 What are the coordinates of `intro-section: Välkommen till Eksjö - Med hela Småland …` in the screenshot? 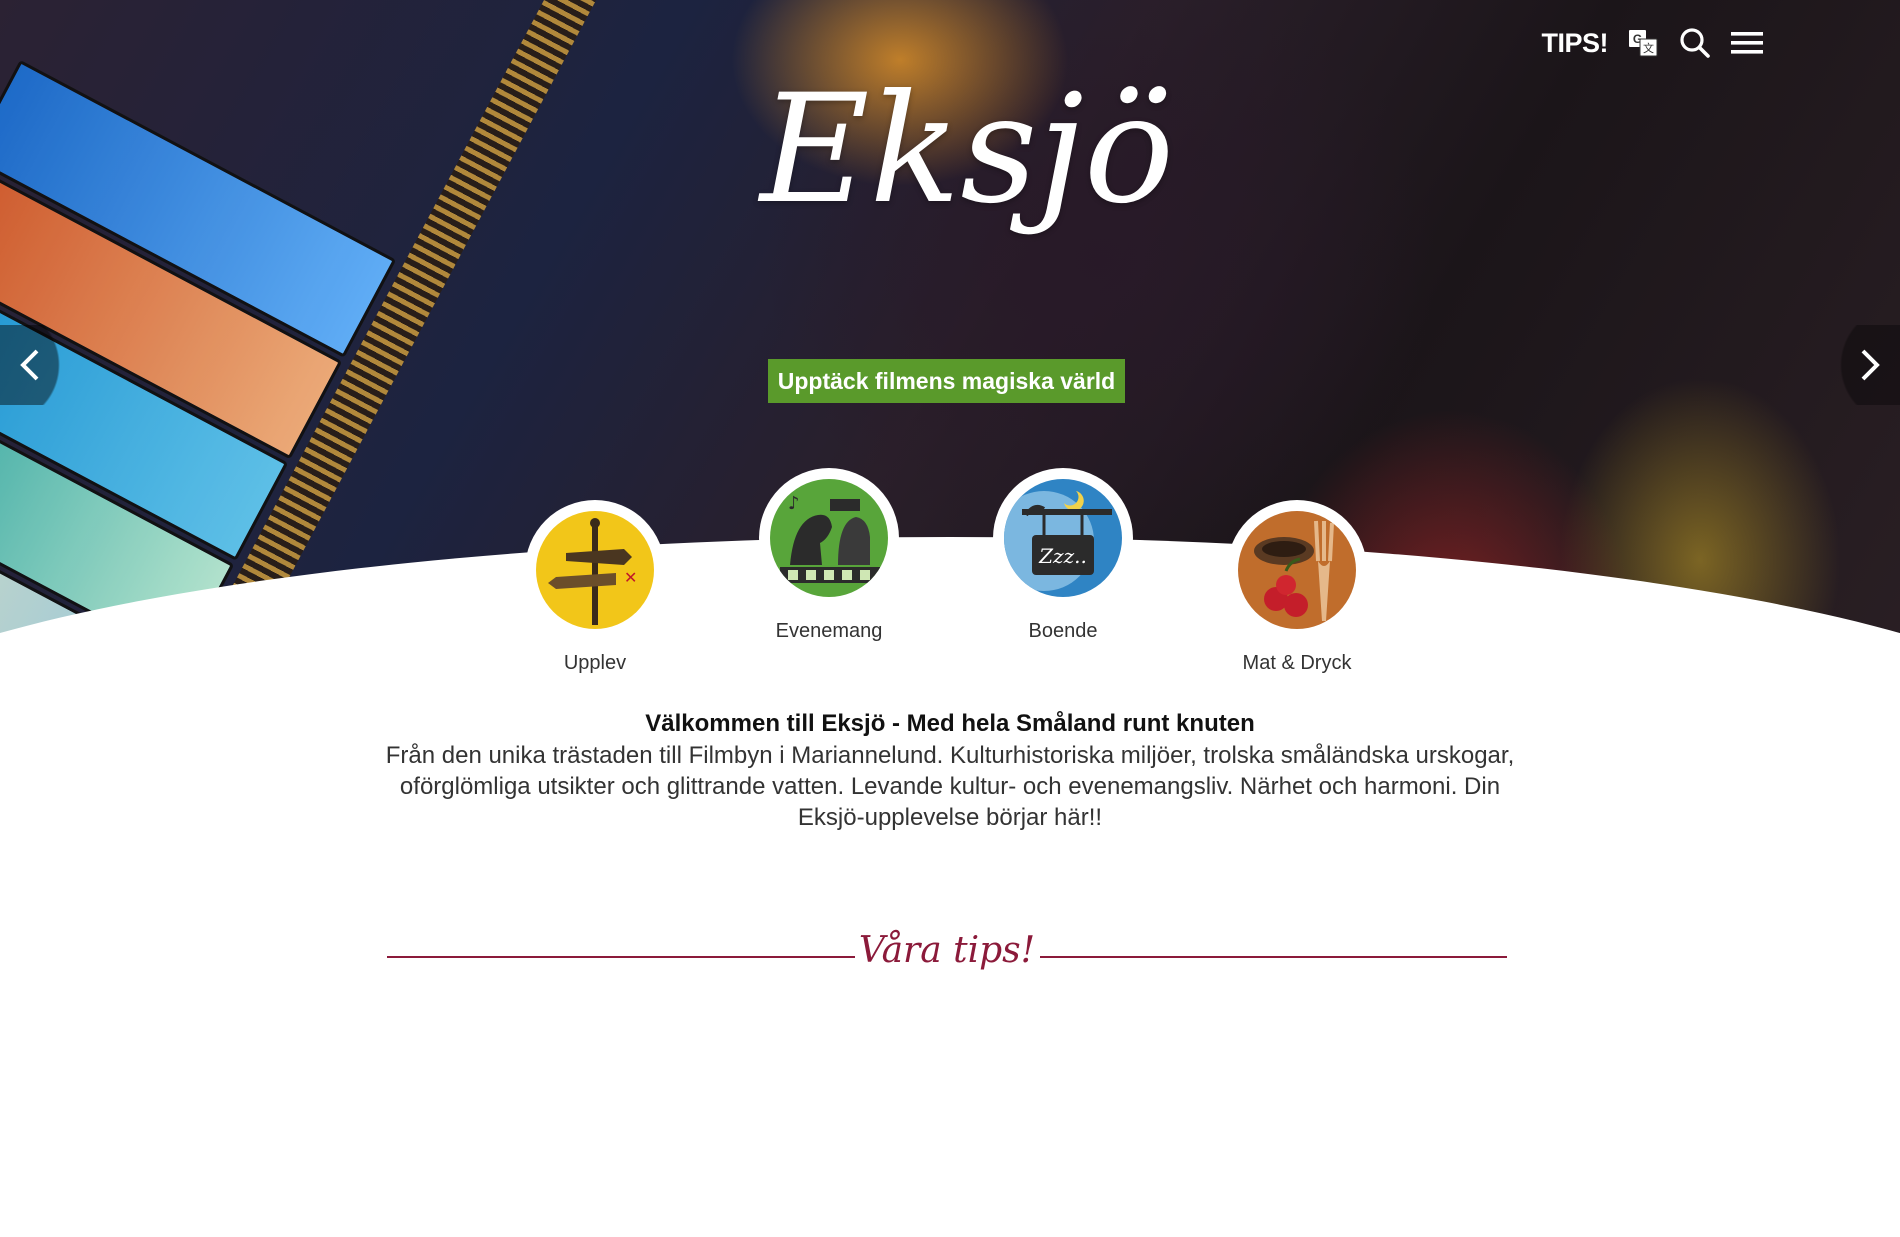 It's located at (950, 771).